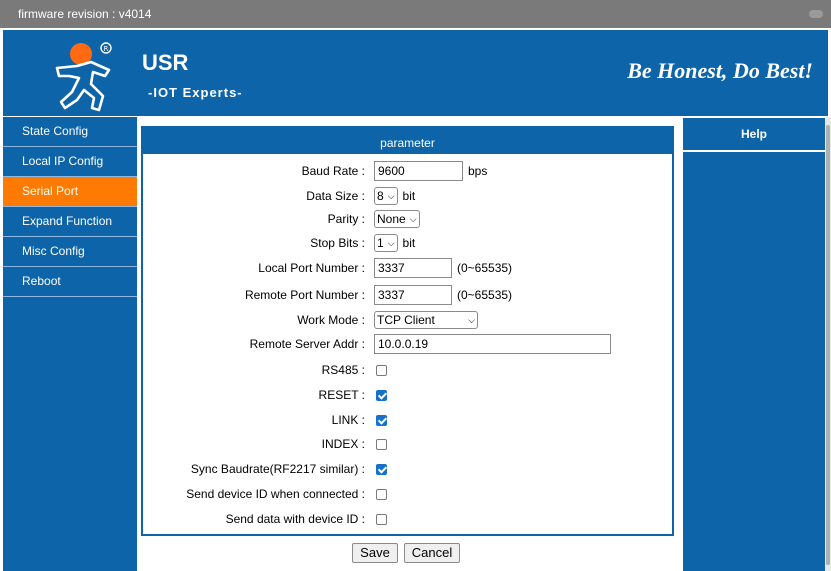  I want to click on parity-label: Parity :, so click(346, 219).